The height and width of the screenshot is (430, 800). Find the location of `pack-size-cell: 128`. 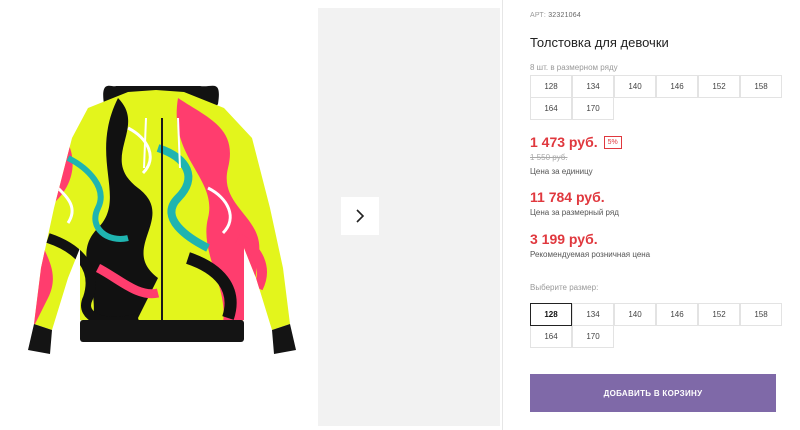

pack-size-cell: 128 is located at coordinates (551, 86).